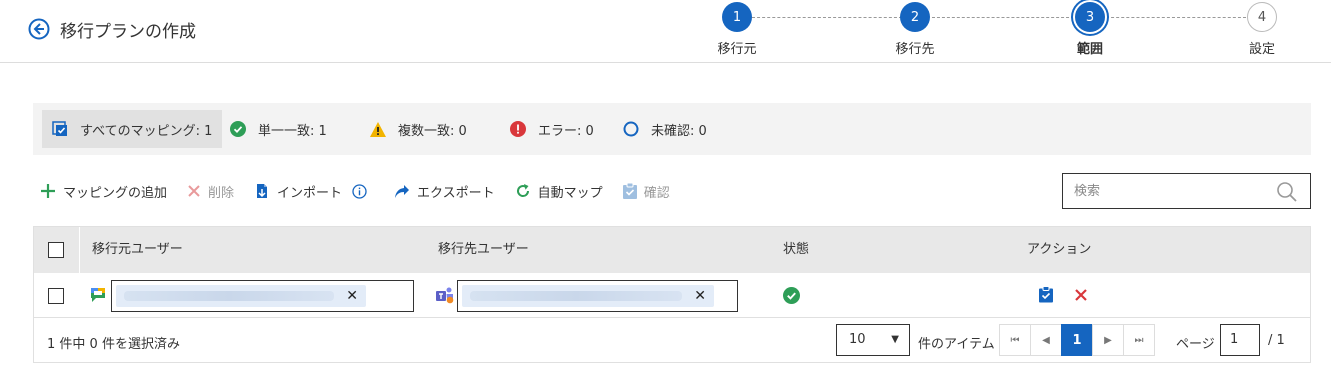  What do you see at coordinates (402, 191) in the screenshot?
I see `share-arrow-icon` at bounding box center [402, 191].